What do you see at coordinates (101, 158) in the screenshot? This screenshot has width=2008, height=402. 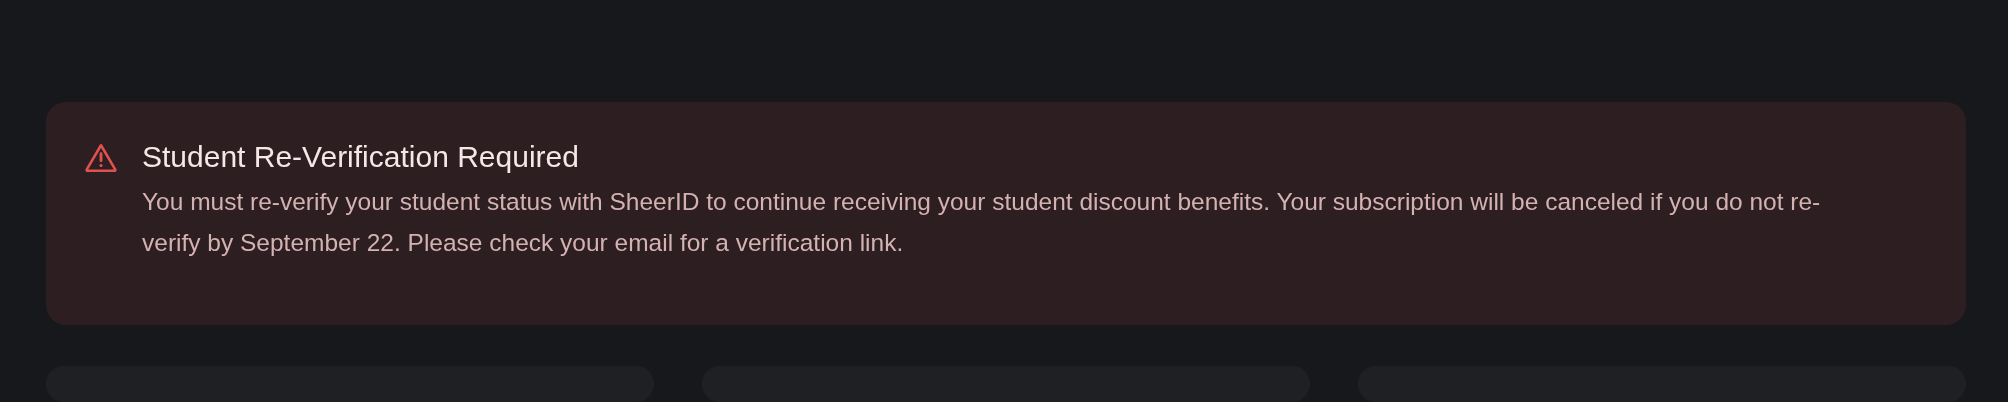 I see `warning-icon` at bounding box center [101, 158].